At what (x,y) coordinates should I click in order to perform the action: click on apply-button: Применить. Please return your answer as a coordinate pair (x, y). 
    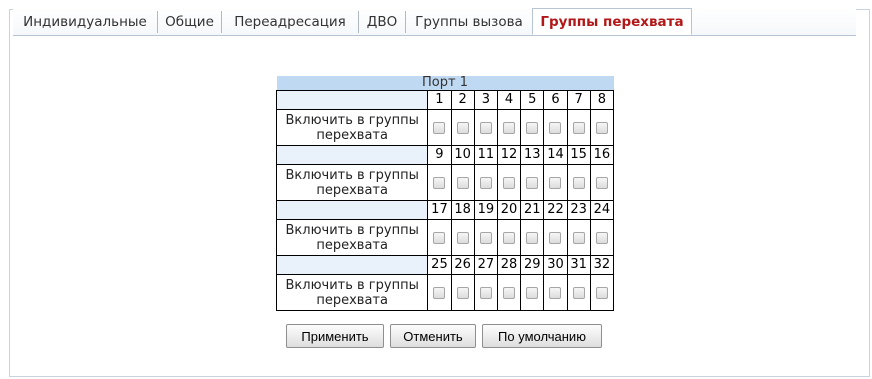
    Looking at the image, I should click on (335, 336).